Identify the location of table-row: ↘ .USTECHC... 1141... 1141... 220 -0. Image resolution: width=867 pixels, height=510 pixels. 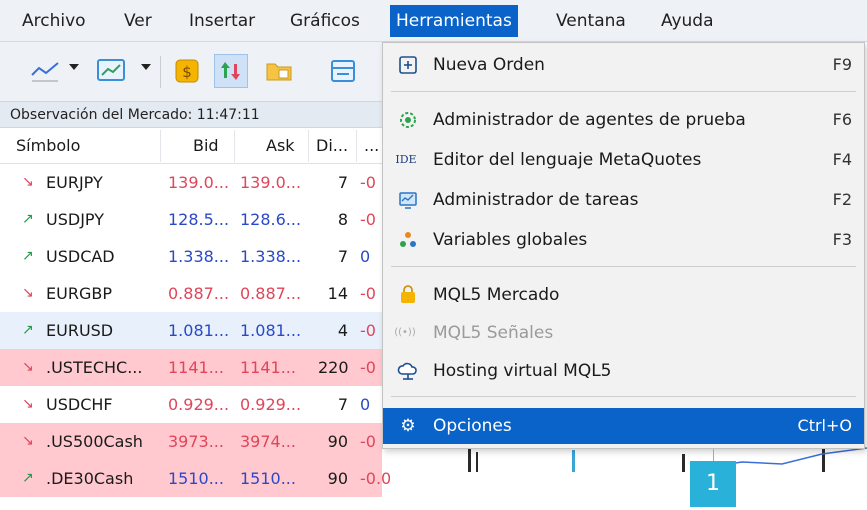
(191, 367).